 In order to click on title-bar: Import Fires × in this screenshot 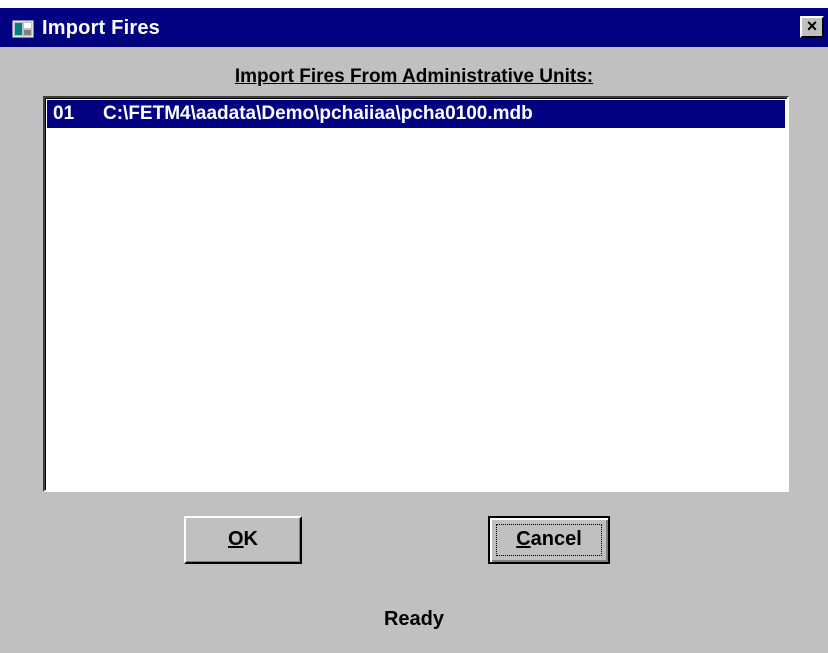, I will do `click(414, 27)`.